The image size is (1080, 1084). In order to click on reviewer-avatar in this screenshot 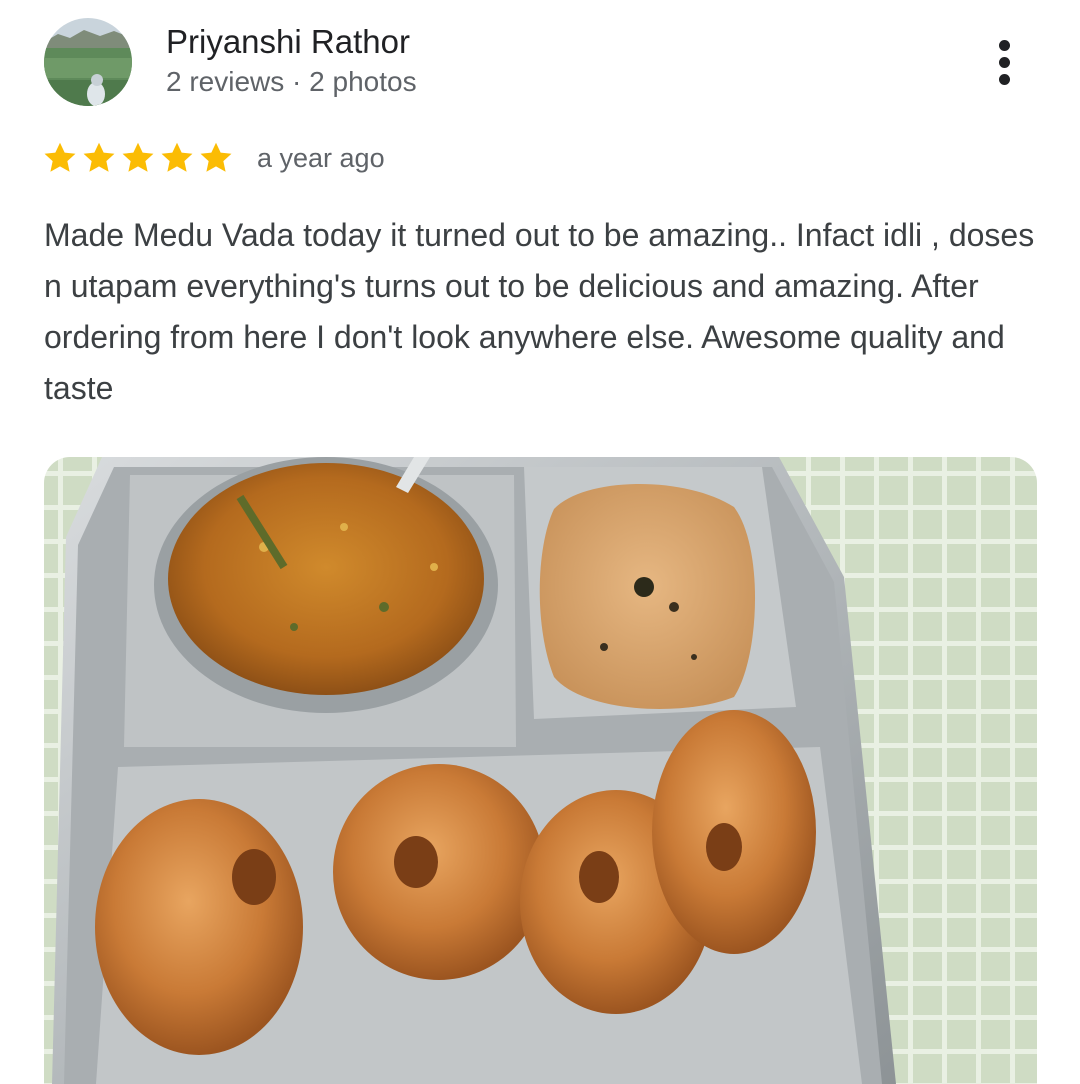, I will do `click(88, 62)`.